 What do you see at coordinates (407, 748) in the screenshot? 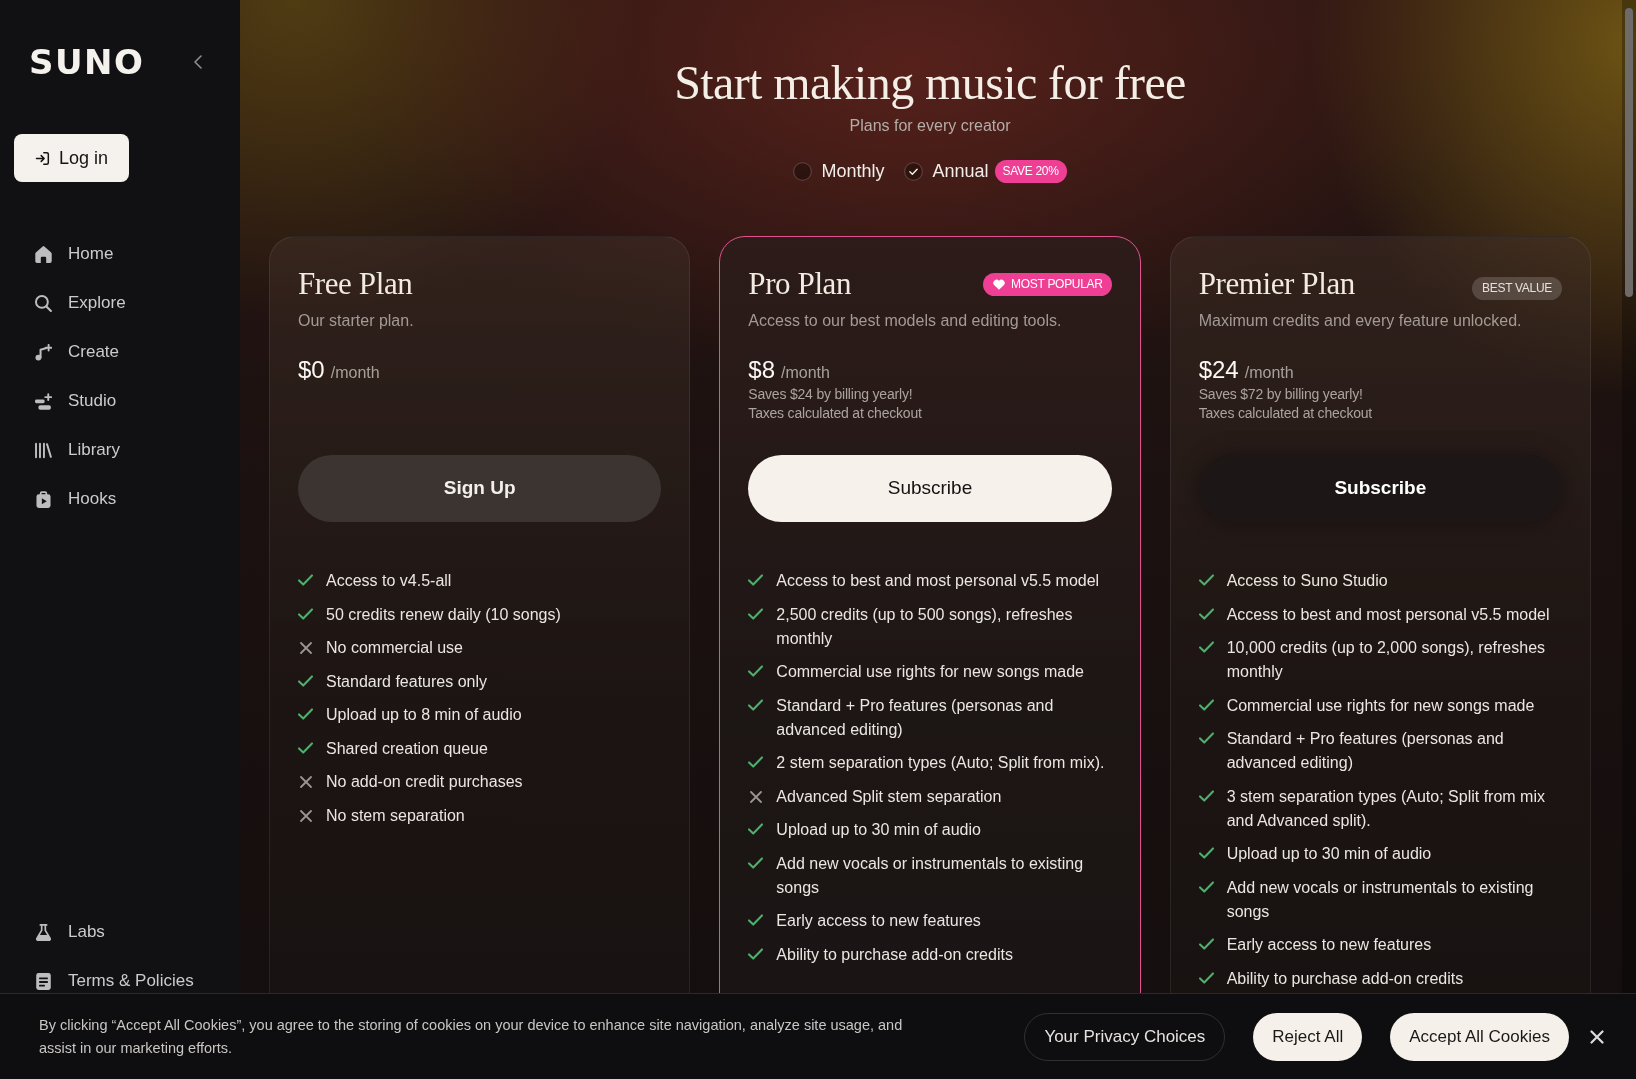
I see `feature-text: Shared creation queue` at bounding box center [407, 748].